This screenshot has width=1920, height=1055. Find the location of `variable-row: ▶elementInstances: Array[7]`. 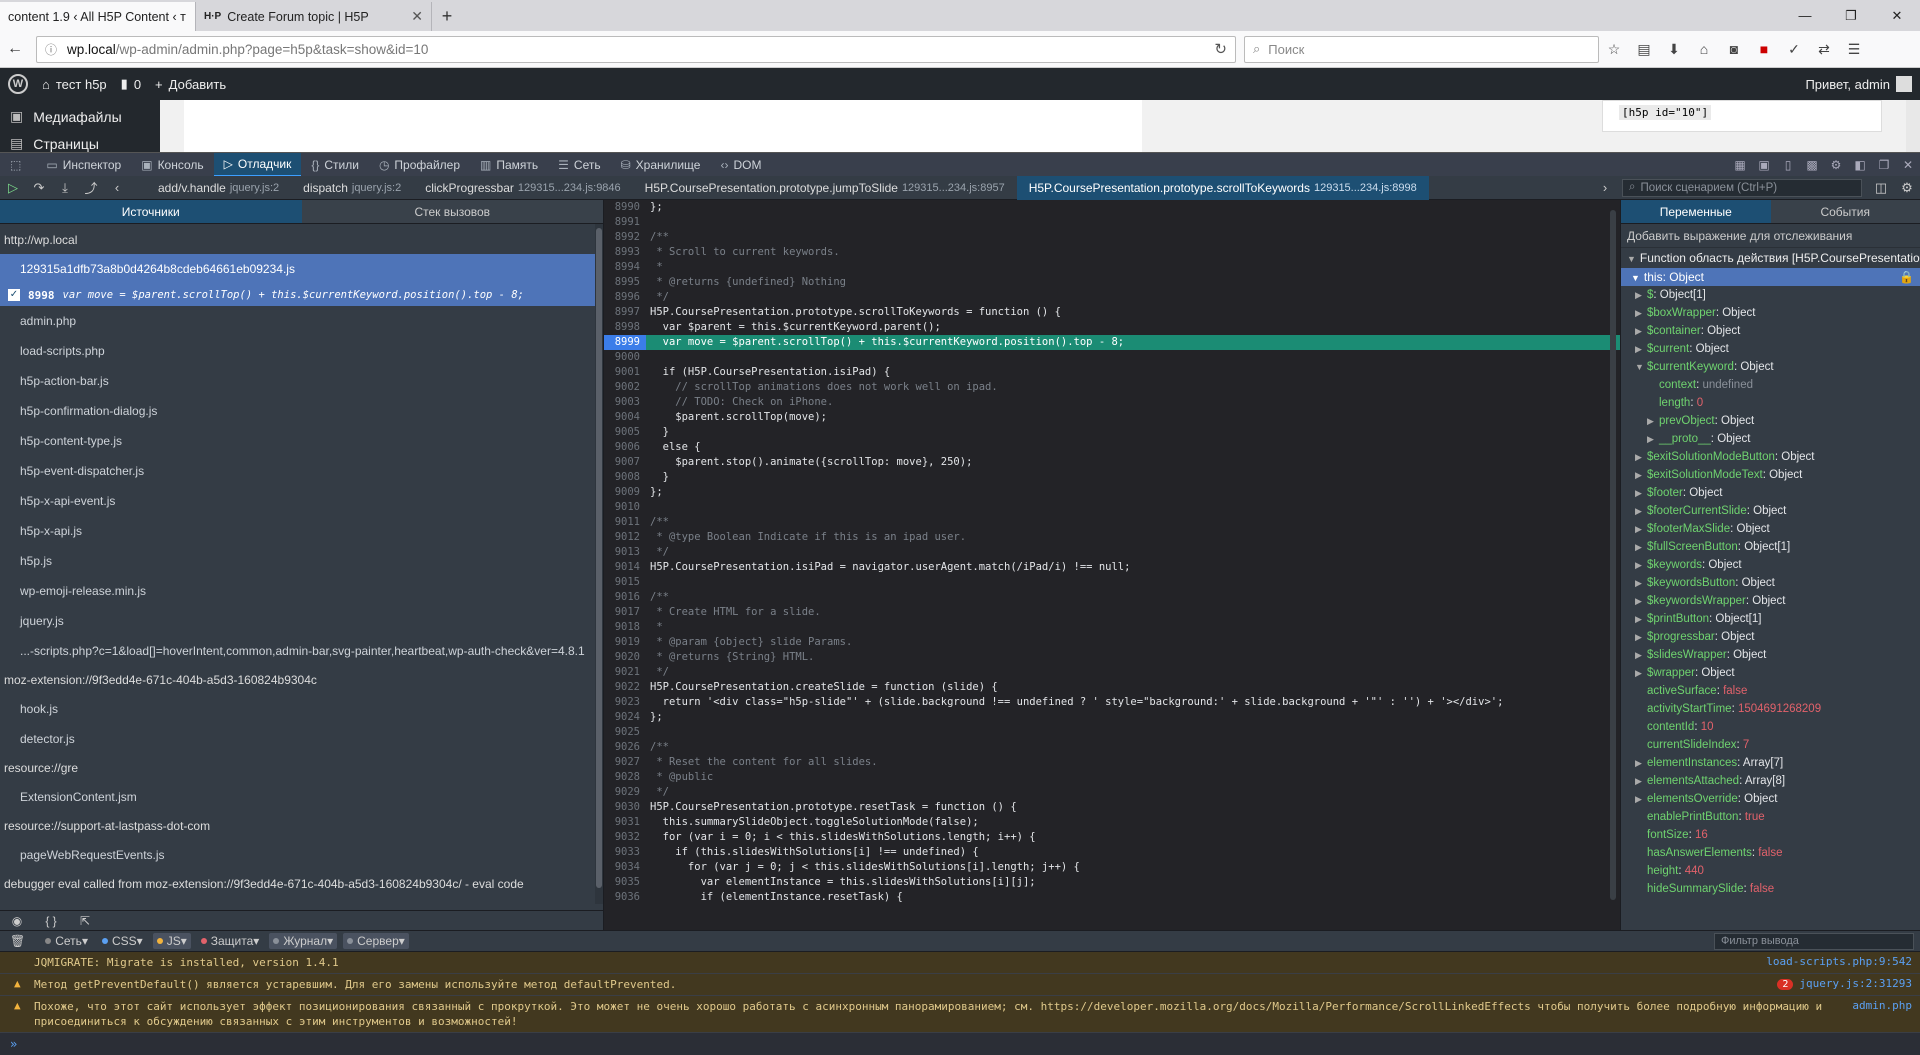

variable-row: ▶elementInstances: Array[7] is located at coordinates (1770, 763).